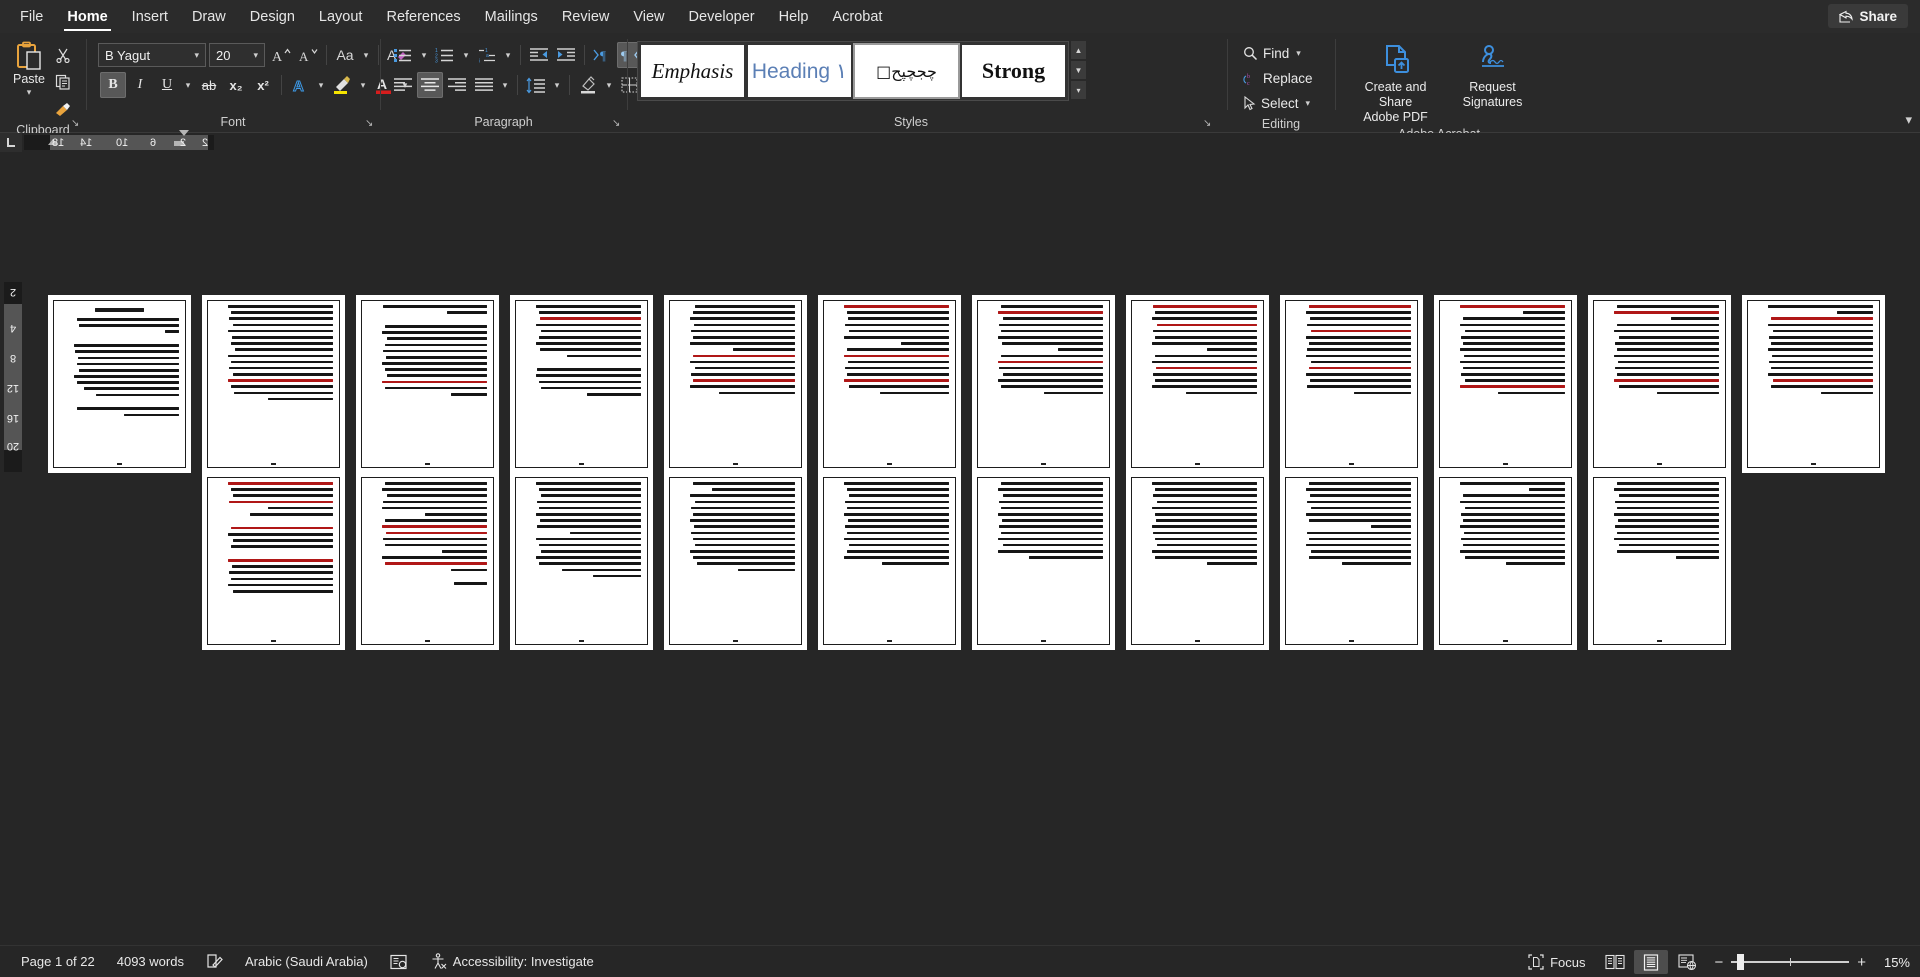 The width and height of the screenshot is (1920, 977). What do you see at coordinates (237, 55) in the screenshot?
I see `font-size-combo: 20 ▾` at bounding box center [237, 55].